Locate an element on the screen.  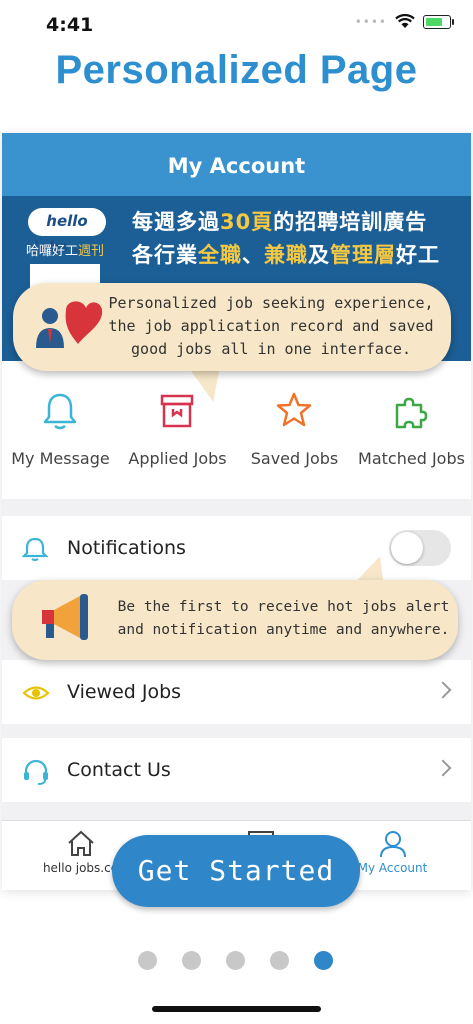
status-icons: •••• is located at coordinates (404, 21).